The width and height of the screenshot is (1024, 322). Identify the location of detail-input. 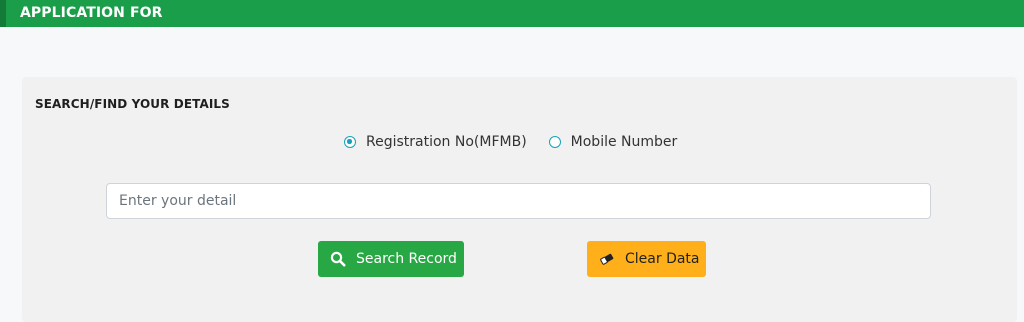
(518, 201).